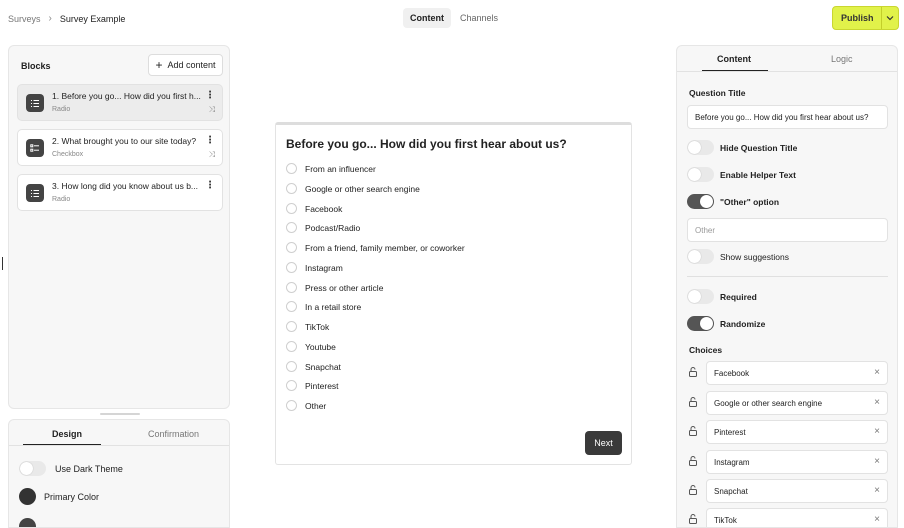  What do you see at coordinates (797, 373) in the screenshot?
I see `choice-input: Facebook ×` at bounding box center [797, 373].